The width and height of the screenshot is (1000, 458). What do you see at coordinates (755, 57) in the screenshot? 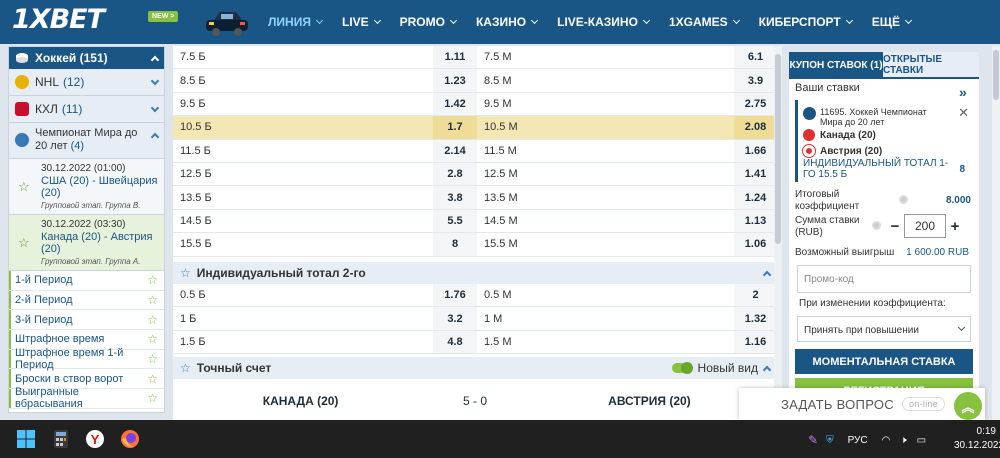
I see `odds-cell: 6.1` at bounding box center [755, 57].